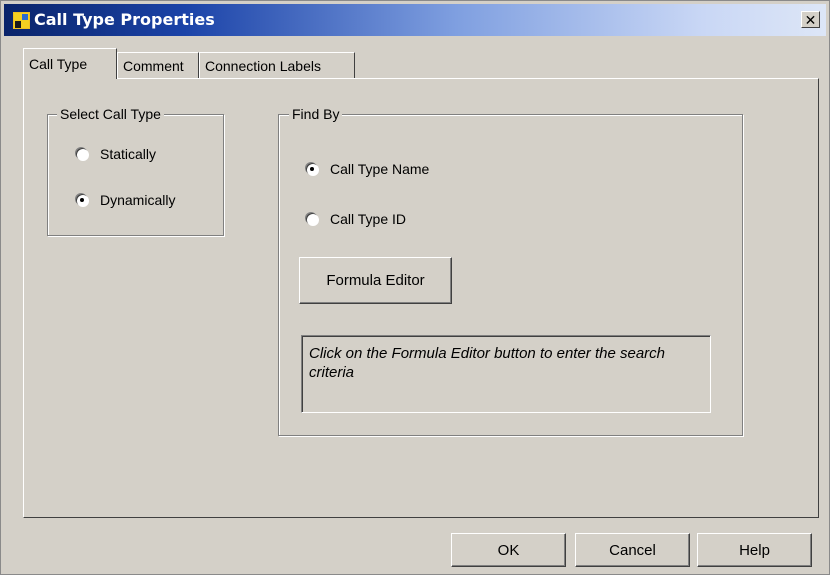 The height and width of the screenshot is (577, 832). I want to click on tab-label: Comment, so click(153, 66).